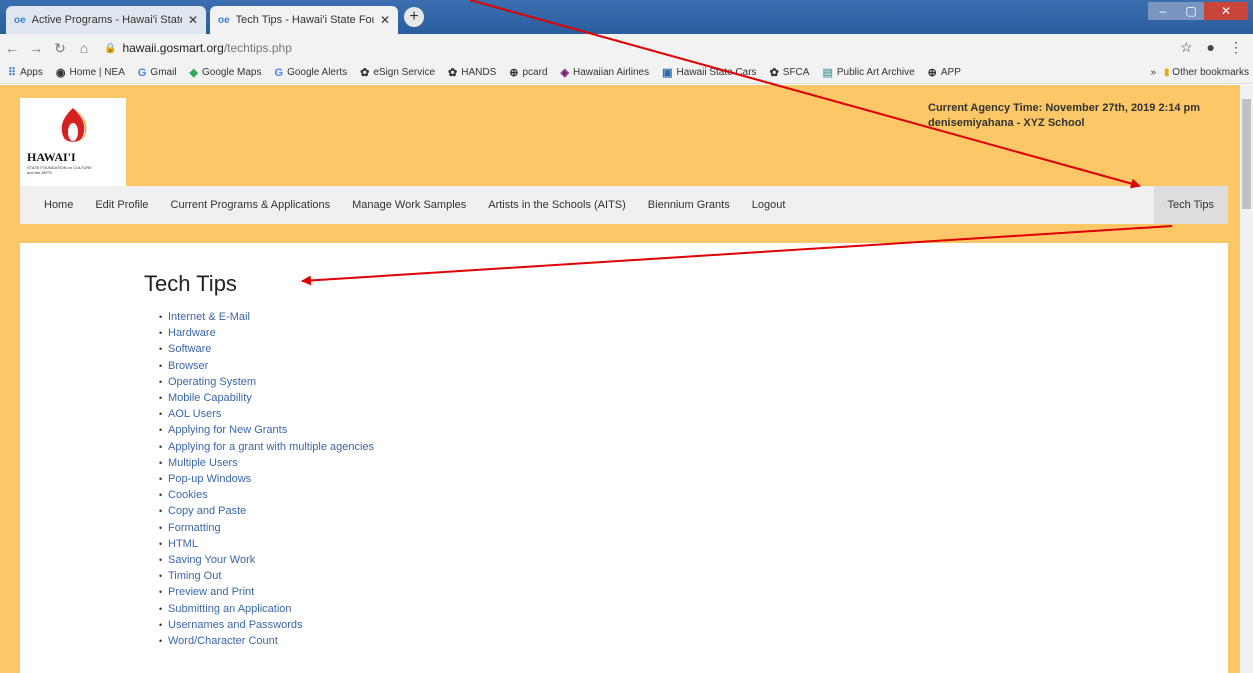 This screenshot has width=1253, height=673. What do you see at coordinates (1153, 72) in the screenshot?
I see `more-bookmarks-button: »` at bounding box center [1153, 72].